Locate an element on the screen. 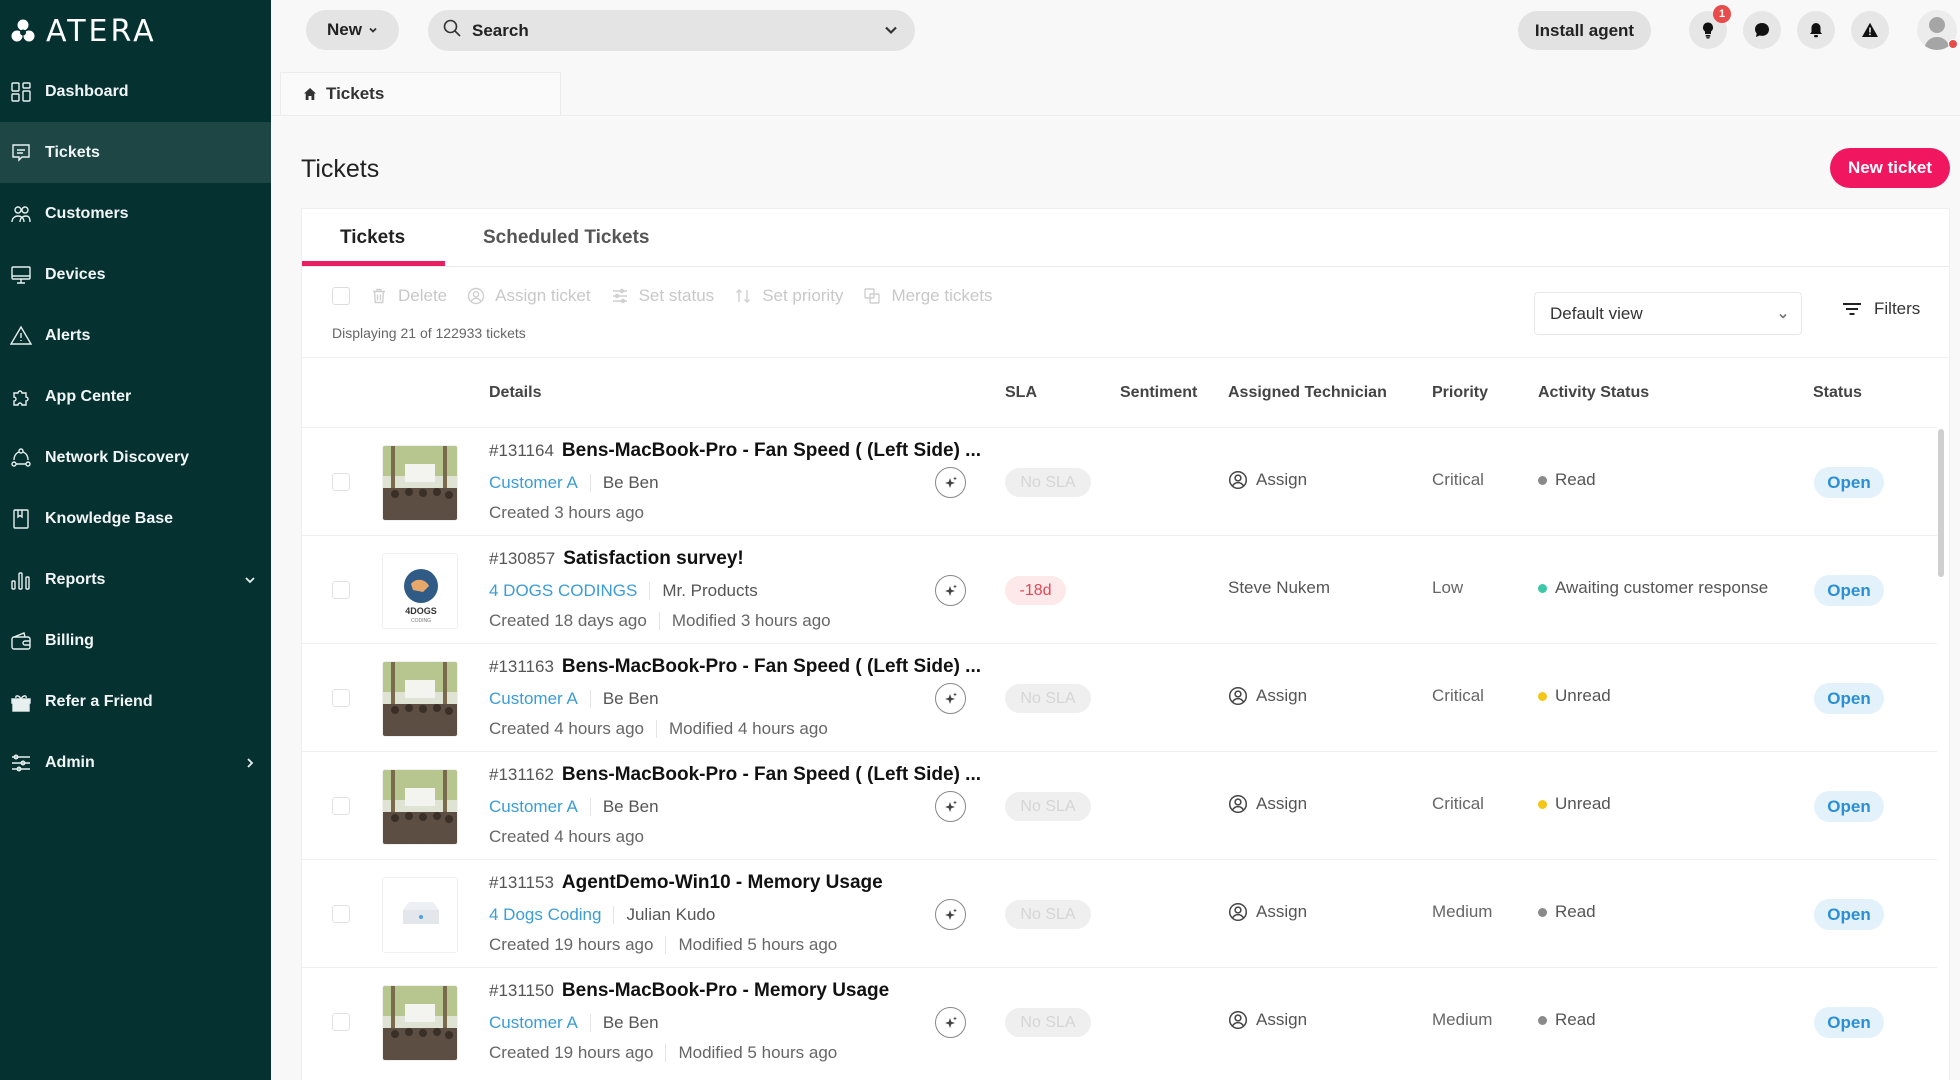 The height and width of the screenshot is (1080, 1960). customer-link: 4 DOGS CODINGS is located at coordinates (563, 591).